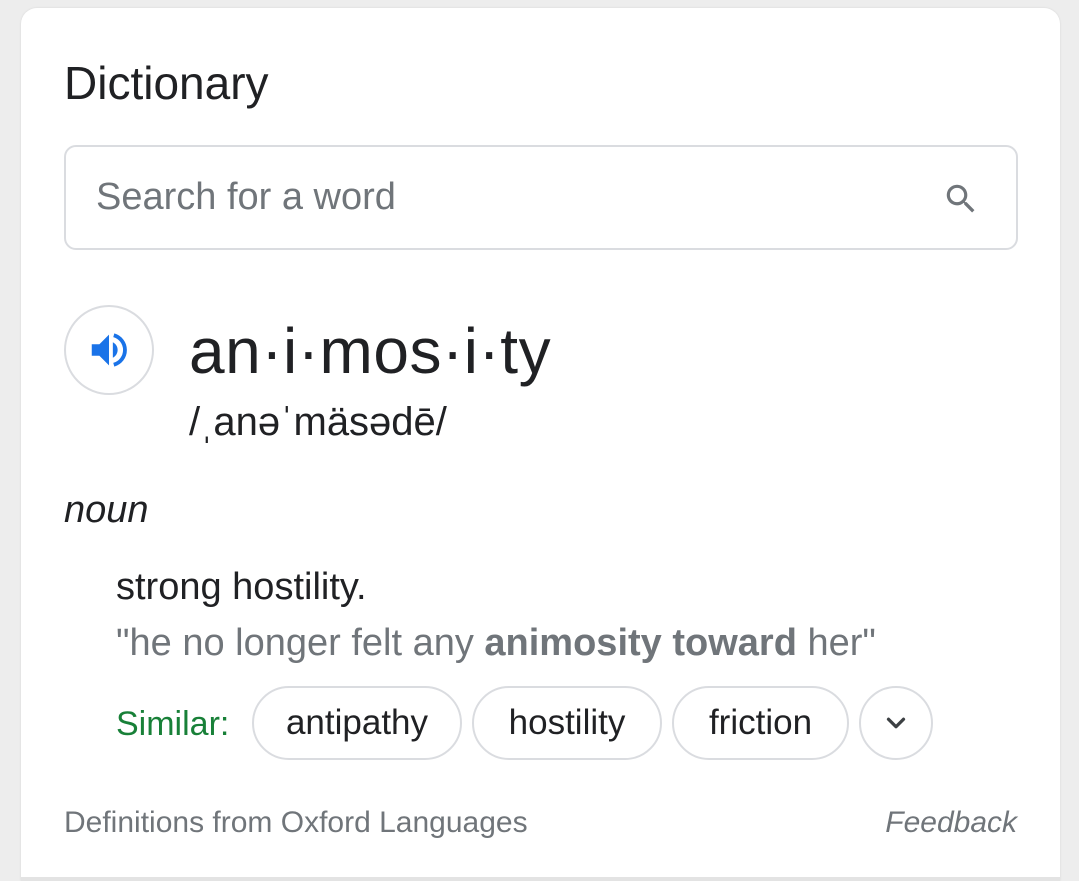 Image resolution: width=1079 pixels, height=881 pixels. Describe the element at coordinates (166, 83) in the screenshot. I see `card-title: Dictionary` at that location.